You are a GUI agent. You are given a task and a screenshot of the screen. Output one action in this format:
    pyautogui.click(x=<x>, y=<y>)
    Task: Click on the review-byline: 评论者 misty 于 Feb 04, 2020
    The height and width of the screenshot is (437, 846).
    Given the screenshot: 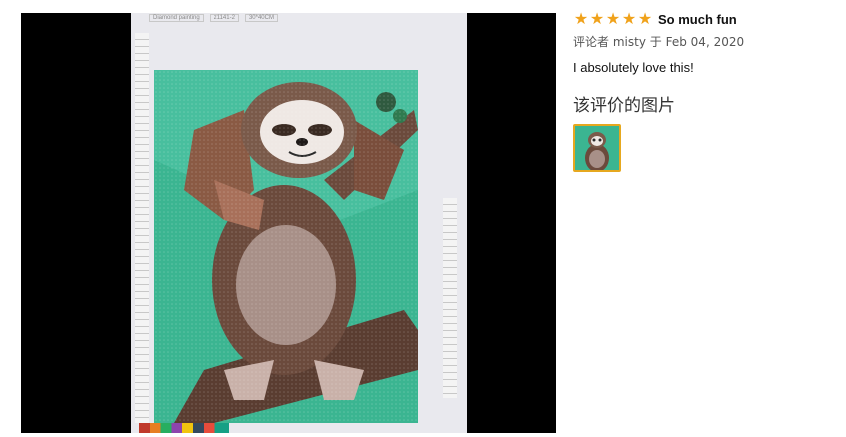 What is the action you would take?
    pyautogui.click(x=703, y=41)
    